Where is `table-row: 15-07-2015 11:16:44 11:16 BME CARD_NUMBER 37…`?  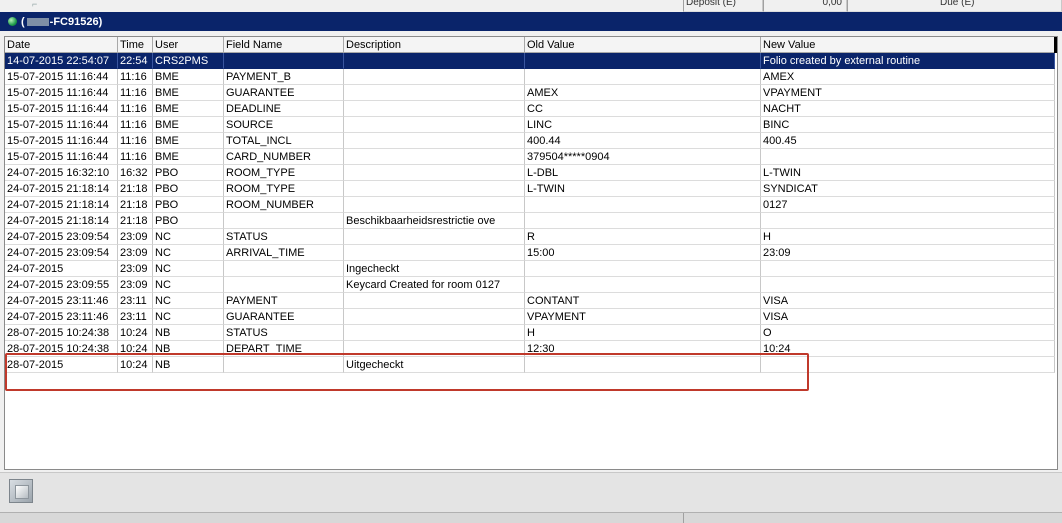 table-row: 15-07-2015 11:16:44 11:16 BME CARD_NUMBER 37… is located at coordinates (530, 157).